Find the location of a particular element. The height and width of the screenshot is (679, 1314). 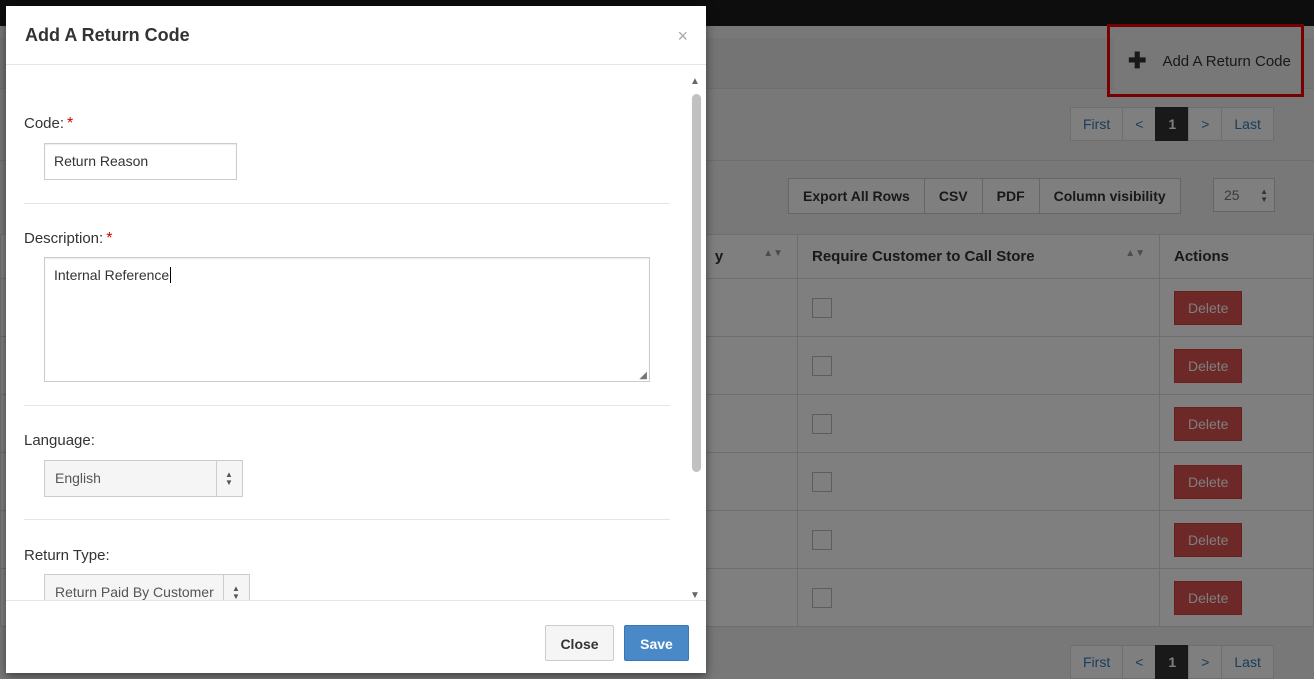

scrollbar-thumb is located at coordinates (696, 283).